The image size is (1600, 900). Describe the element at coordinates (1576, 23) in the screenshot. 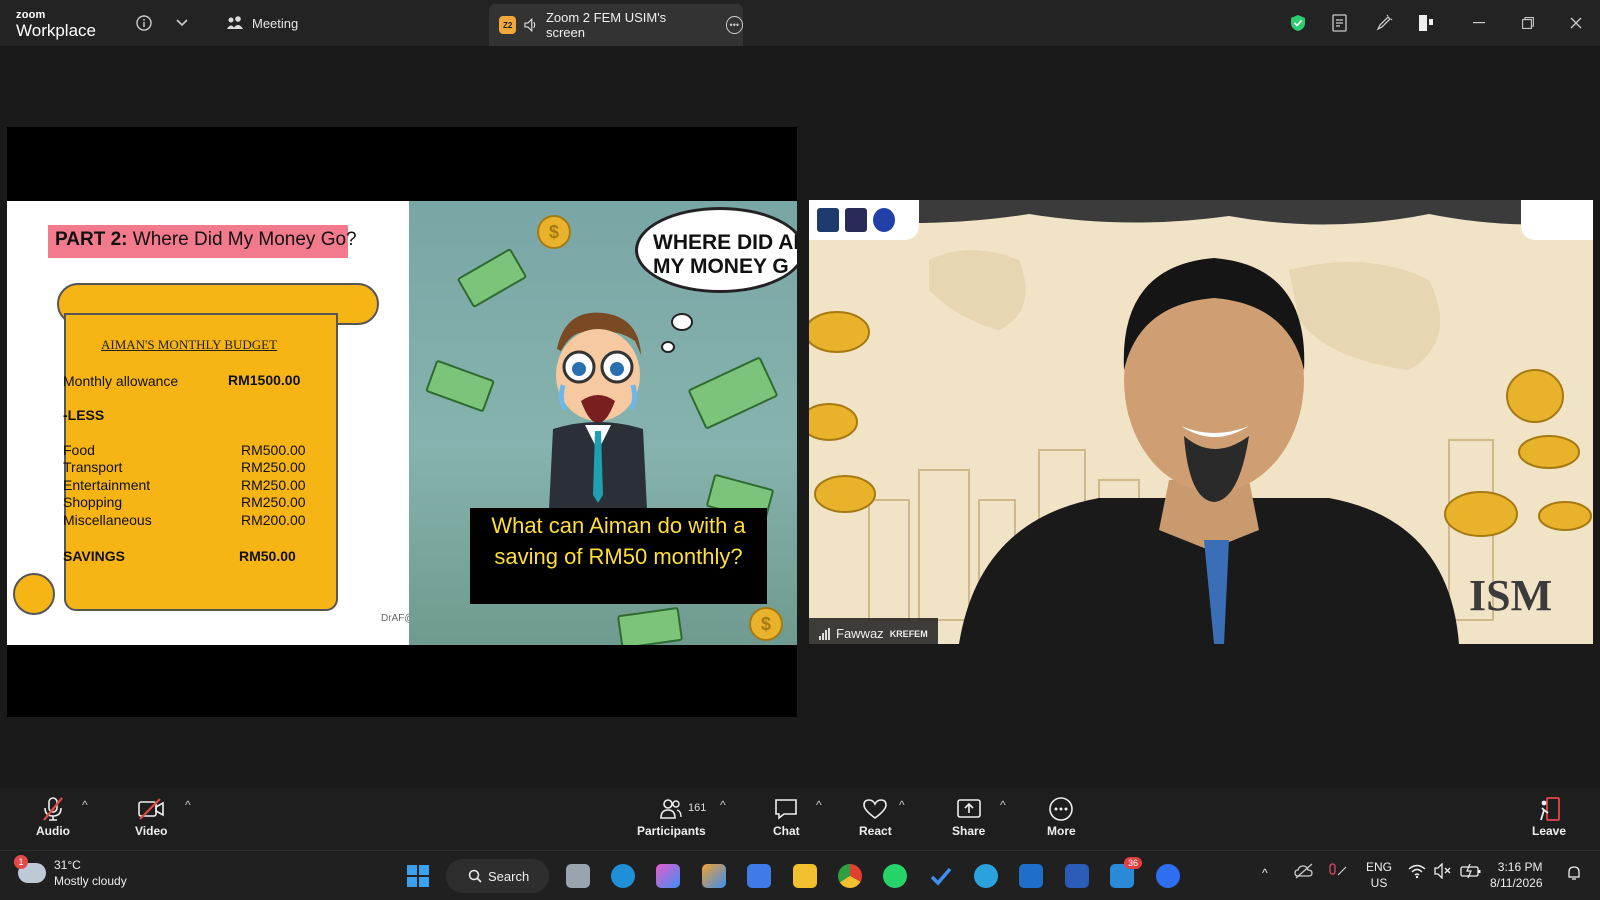

I see `close-icon` at that location.